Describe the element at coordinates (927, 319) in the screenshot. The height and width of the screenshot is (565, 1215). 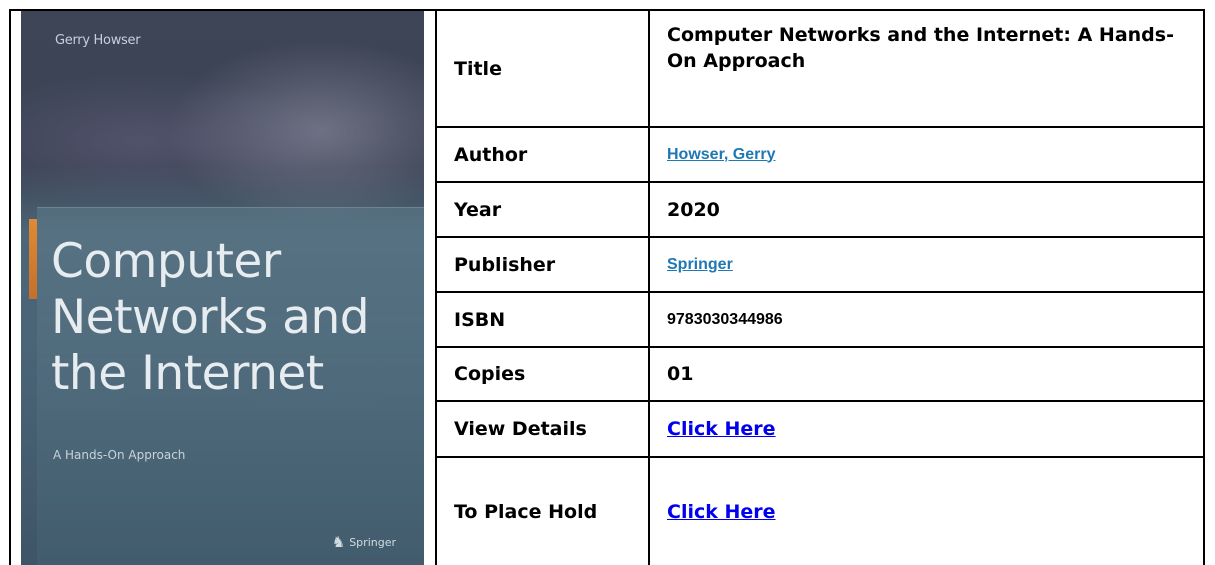
I see `isbn-cell: 9783030344986` at that location.